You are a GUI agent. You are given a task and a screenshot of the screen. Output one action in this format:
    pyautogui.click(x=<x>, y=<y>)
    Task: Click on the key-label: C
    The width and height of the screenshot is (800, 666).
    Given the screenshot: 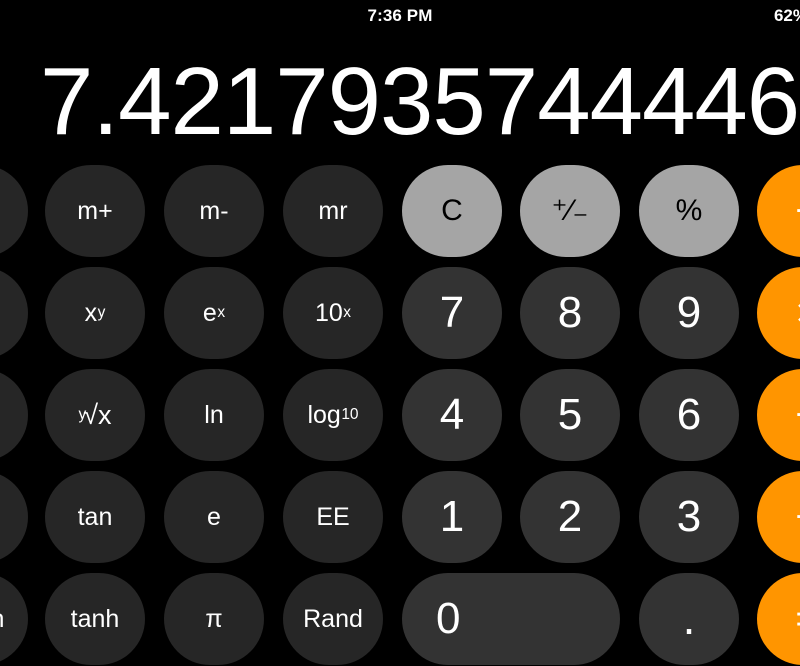 What is the action you would take?
    pyautogui.click(x=452, y=210)
    